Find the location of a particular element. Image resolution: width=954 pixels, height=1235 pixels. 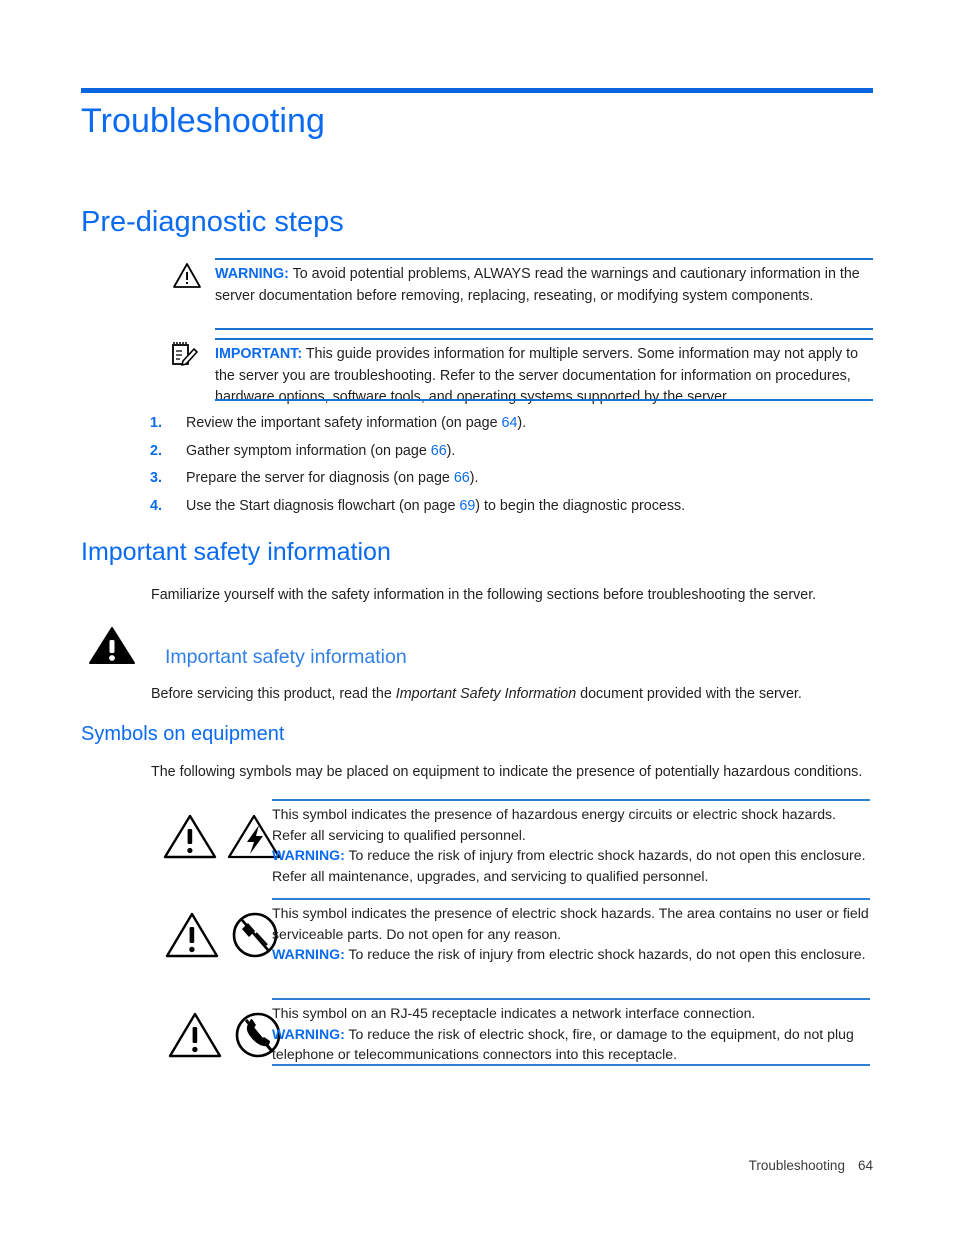

step-number: 3. is located at coordinates (156, 478).